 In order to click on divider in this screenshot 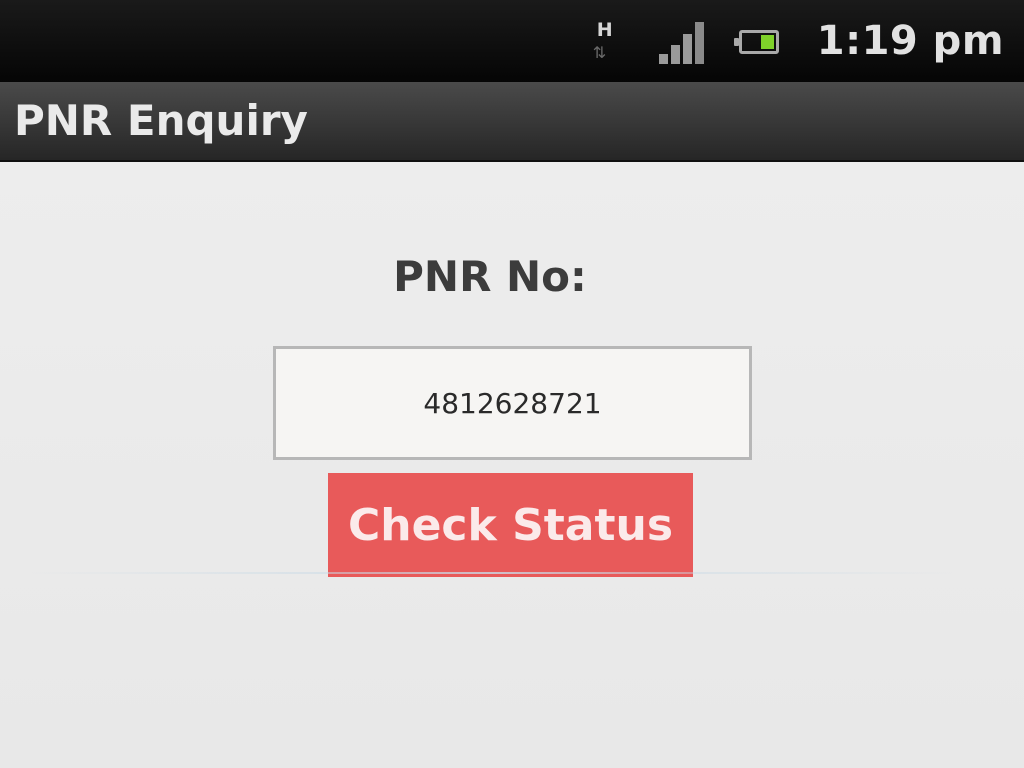, I will do `click(492, 573)`.